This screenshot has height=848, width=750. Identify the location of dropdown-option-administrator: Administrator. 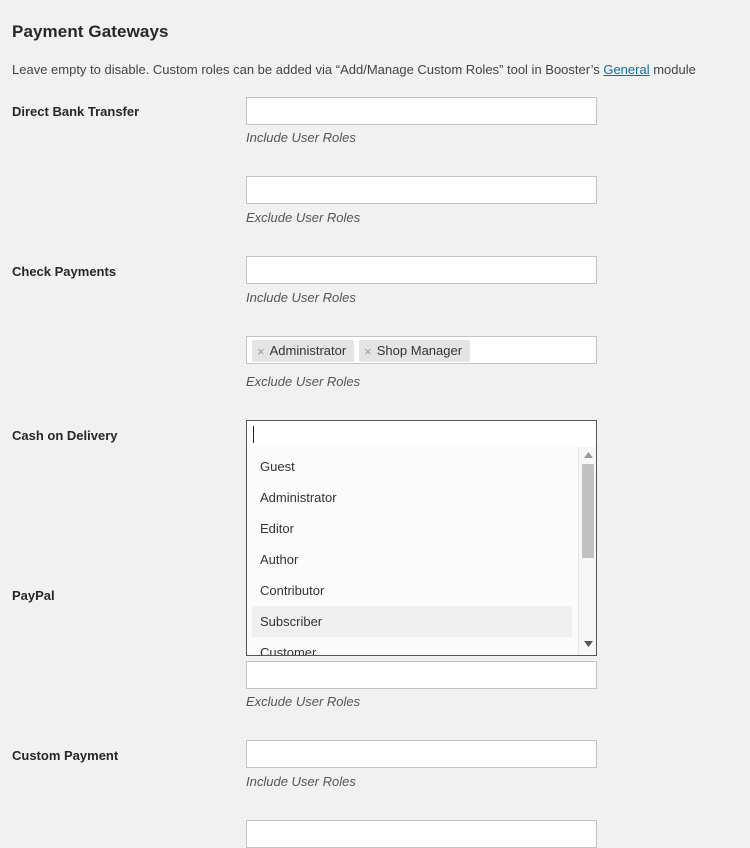
(412, 497).